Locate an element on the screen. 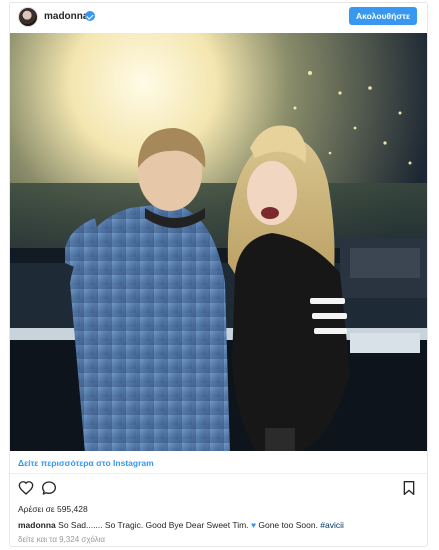 The image size is (439, 550). comment-bubble-icon is located at coordinates (49, 488).